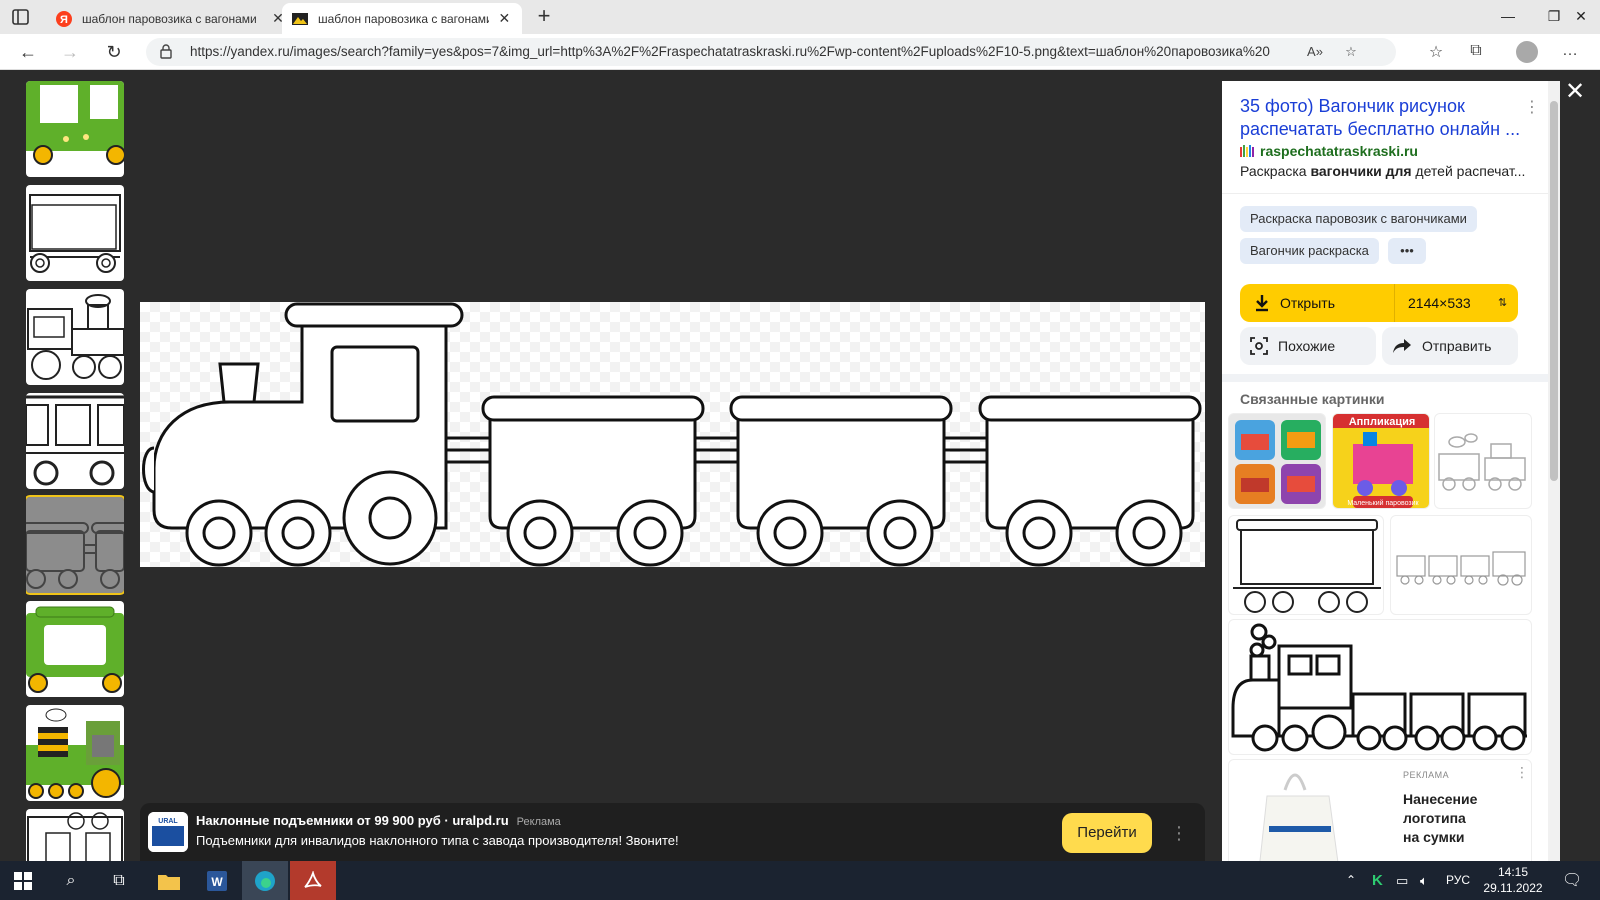  What do you see at coordinates (1385, 378) in the screenshot?
I see `section-gap` at bounding box center [1385, 378].